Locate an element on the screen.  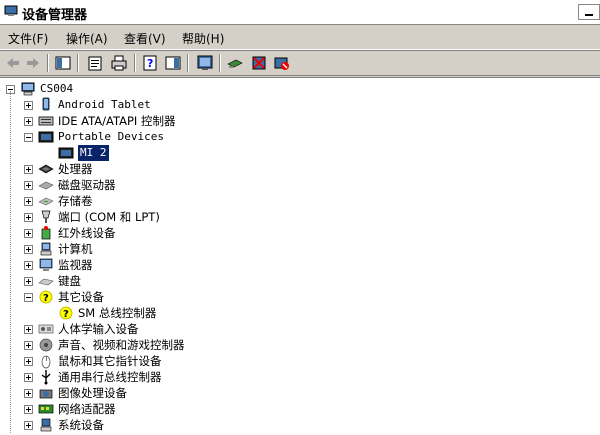
tree-item: 红外线设备 is located at coordinates (300, 233).